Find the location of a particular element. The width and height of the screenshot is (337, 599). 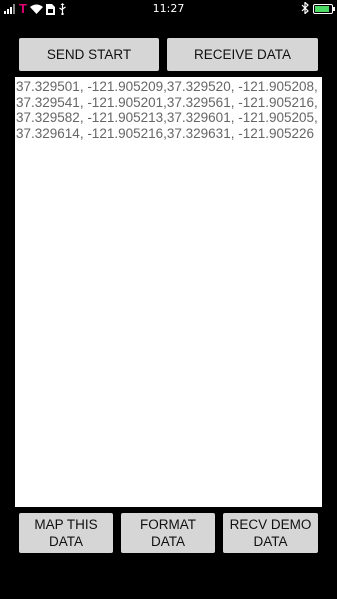

battery-level is located at coordinates (322, 9).